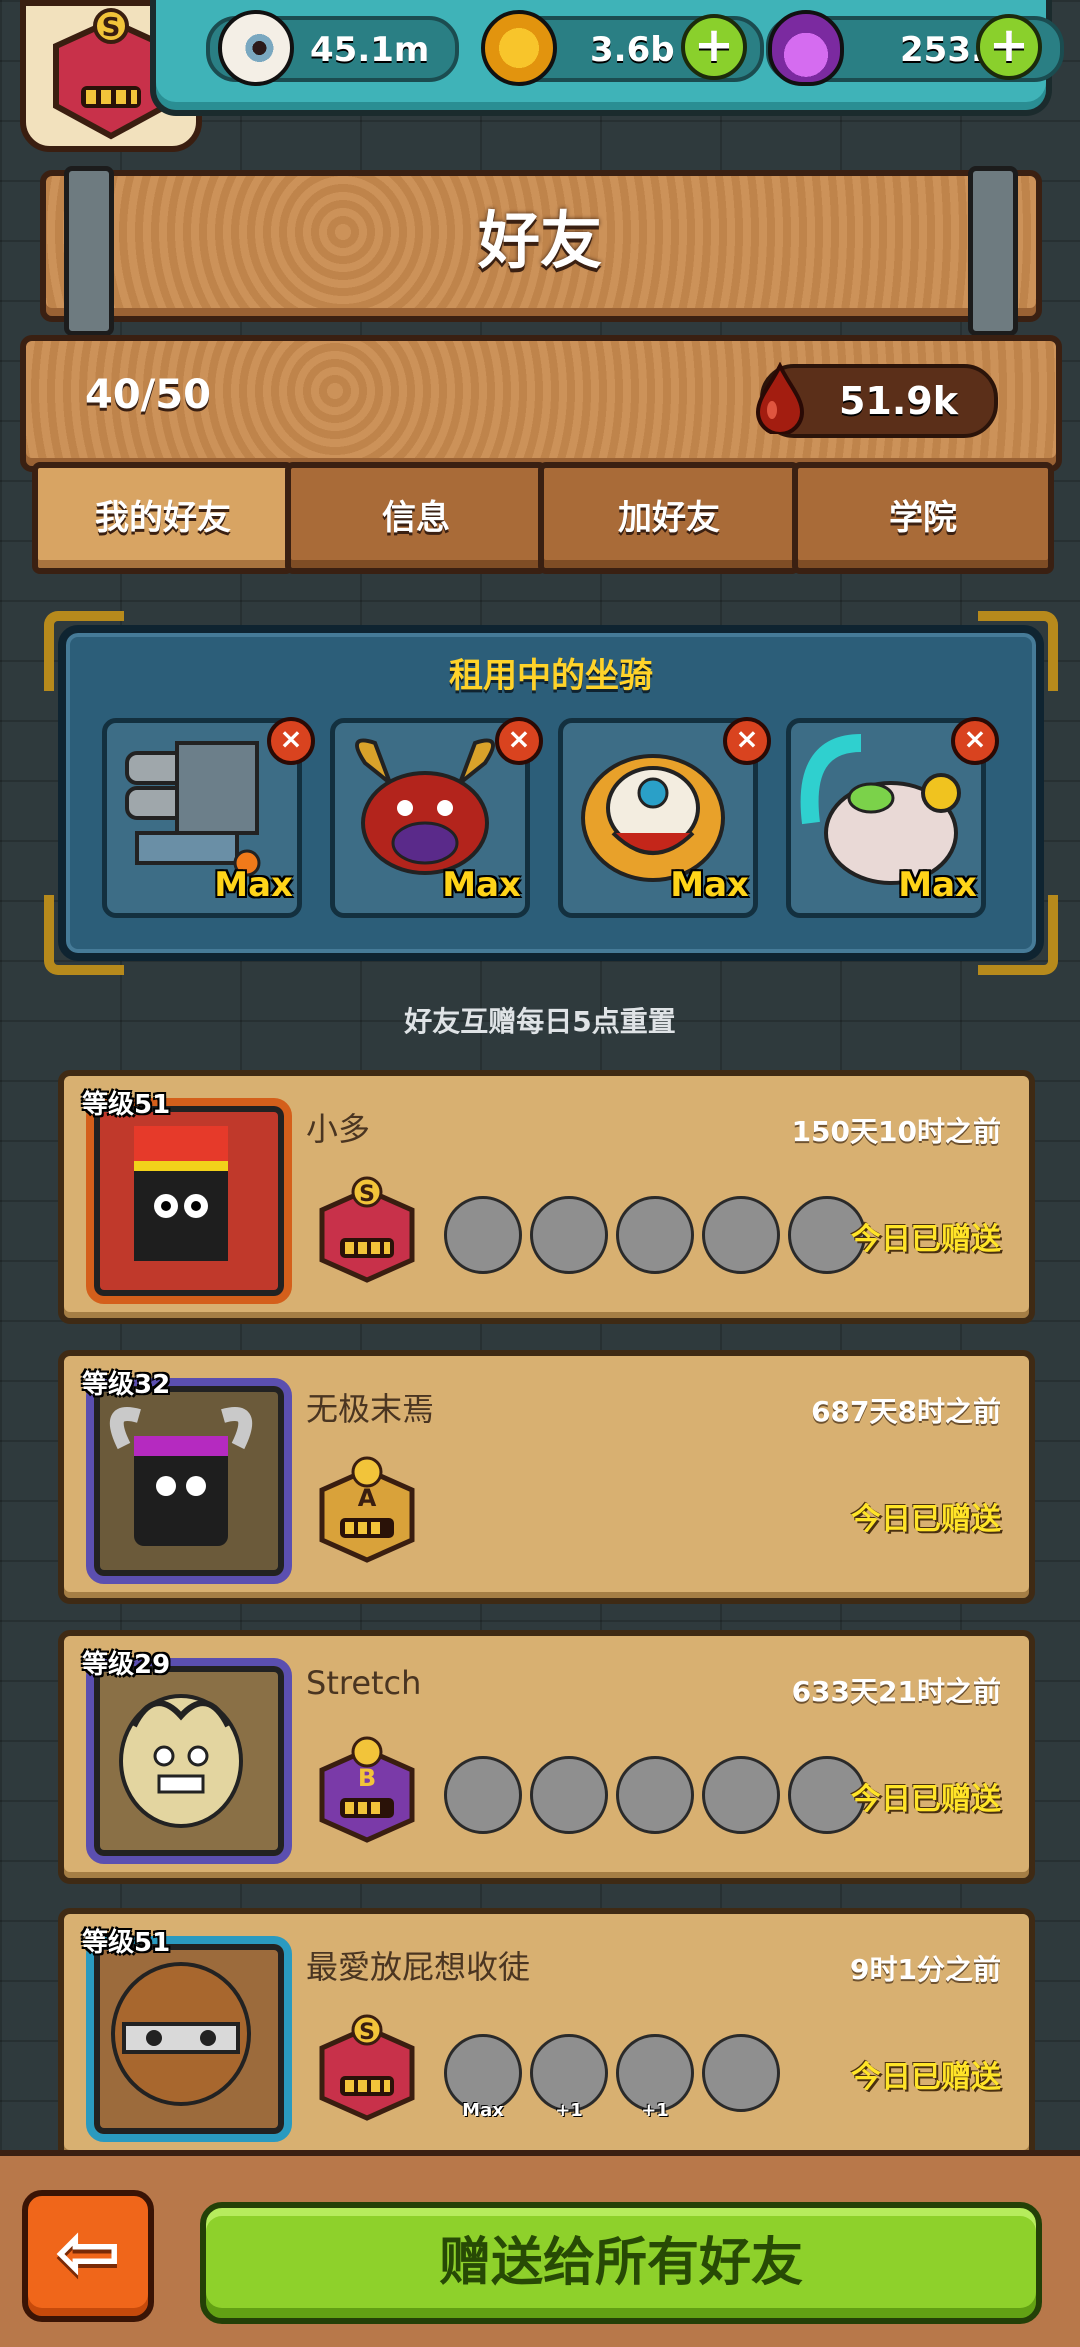 The width and height of the screenshot is (1080, 2347). I want to click on friend-row: 等级29 Stretch 633天21时之前 B 今日已赠送, so click(546, 1757).